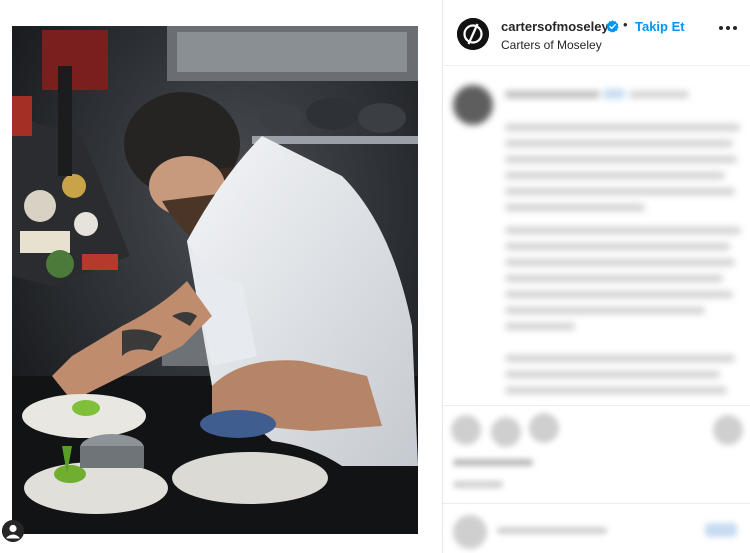 The height and width of the screenshot is (553, 750). What do you see at coordinates (552, 530) in the screenshot?
I see `blurred-comment-input` at bounding box center [552, 530].